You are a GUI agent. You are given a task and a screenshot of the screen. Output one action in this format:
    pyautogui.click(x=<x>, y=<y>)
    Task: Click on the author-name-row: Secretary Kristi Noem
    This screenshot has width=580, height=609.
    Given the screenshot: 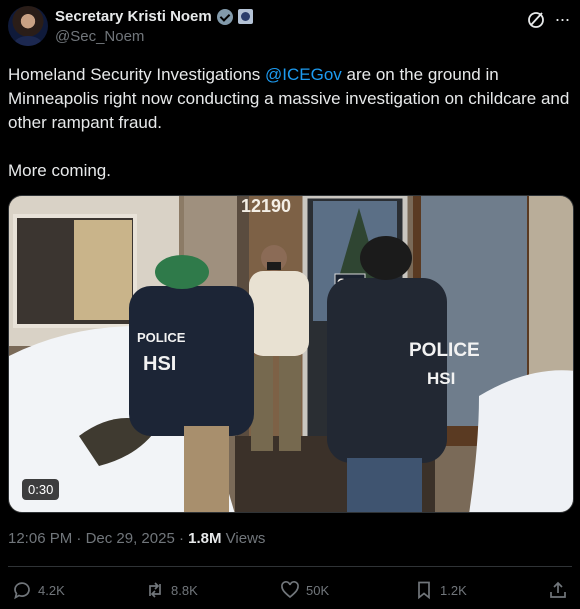 What is the action you would take?
    pyautogui.click(x=154, y=16)
    